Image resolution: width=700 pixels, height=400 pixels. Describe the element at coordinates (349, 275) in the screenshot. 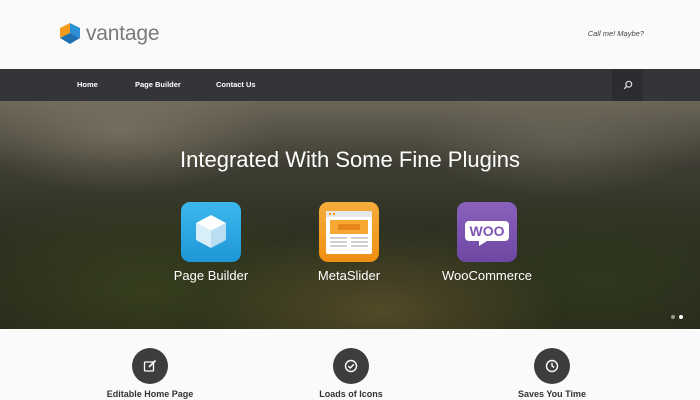

I see `plugin-label: MetaSlider` at that location.